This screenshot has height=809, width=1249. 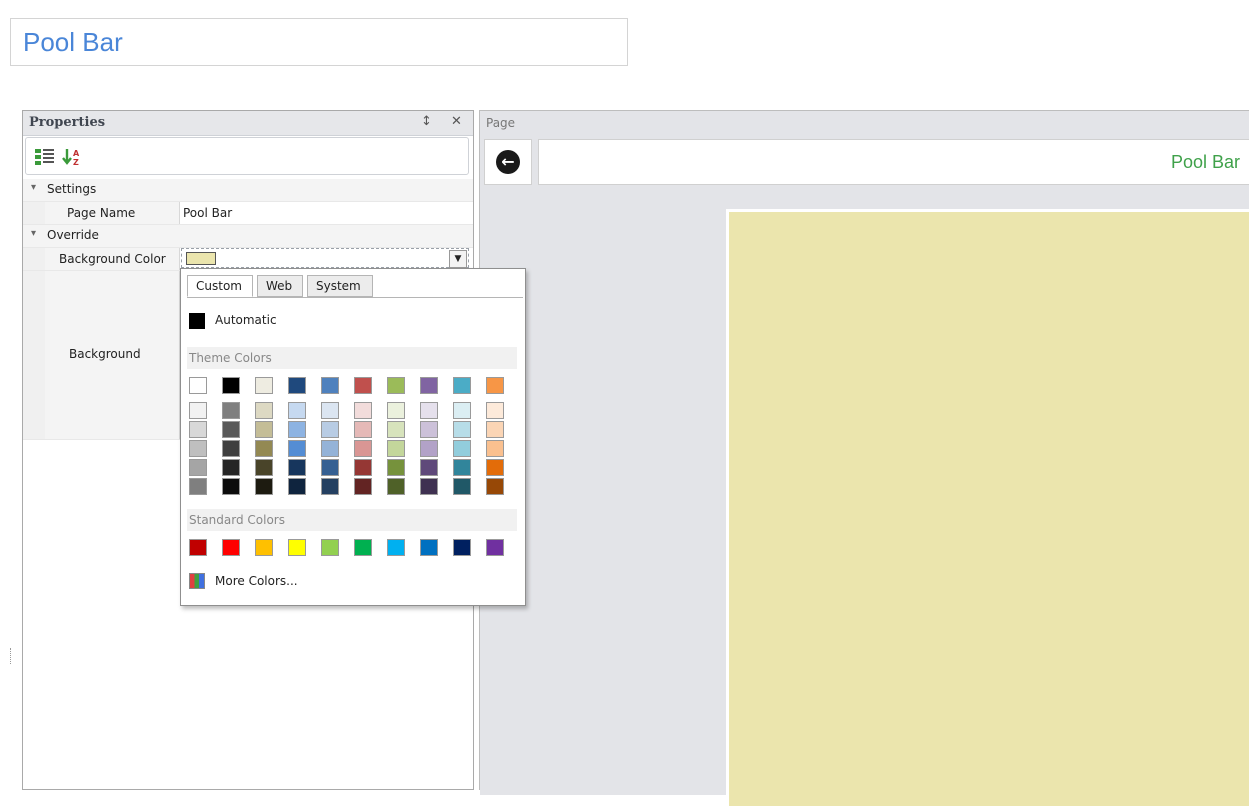 I want to click on theme-colors-header: Theme Colors, so click(x=352, y=358).